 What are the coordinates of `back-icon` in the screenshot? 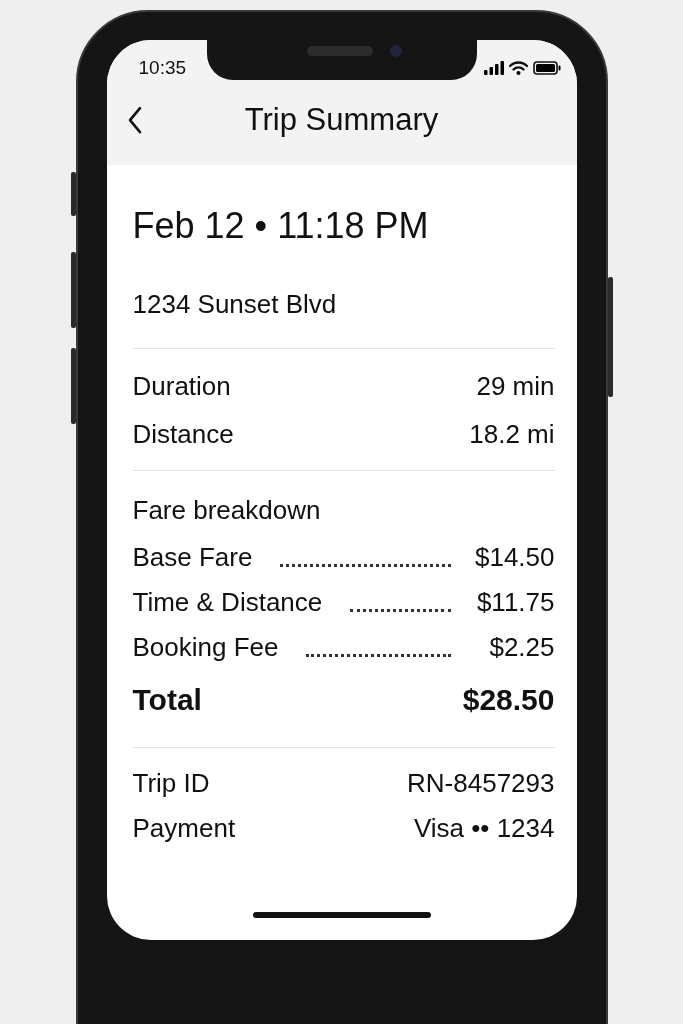 It's located at (134, 120).